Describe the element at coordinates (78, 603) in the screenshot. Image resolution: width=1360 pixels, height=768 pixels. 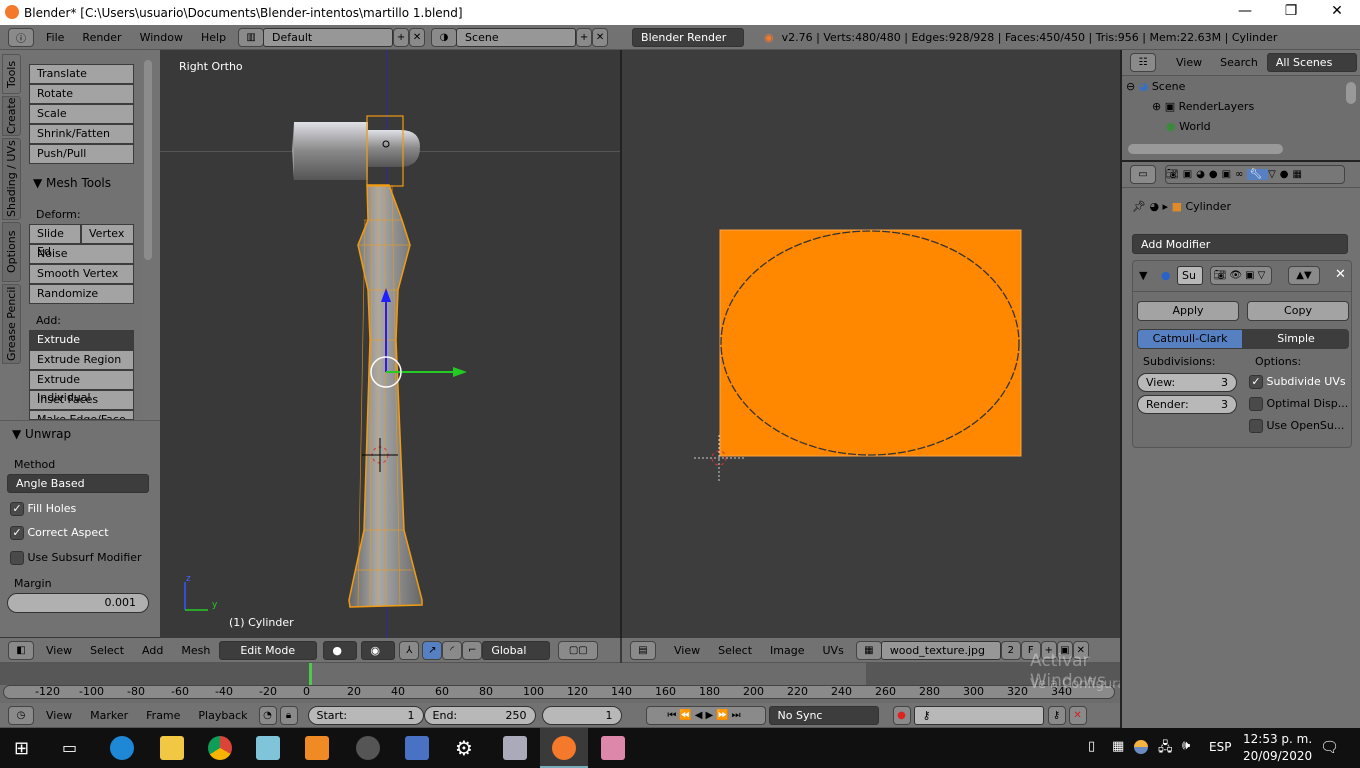
I see `margin-slider: 0.001` at that location.